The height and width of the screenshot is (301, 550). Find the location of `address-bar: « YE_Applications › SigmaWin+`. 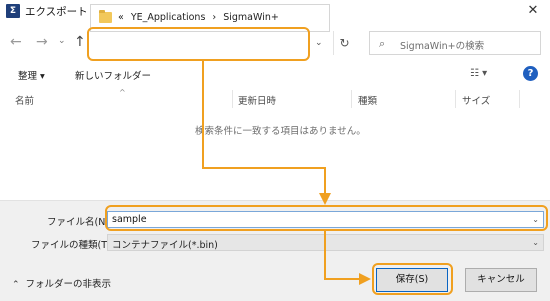

address-bar: « YE_Applications › SigmaWin+ is located at coordinates (210, 18).